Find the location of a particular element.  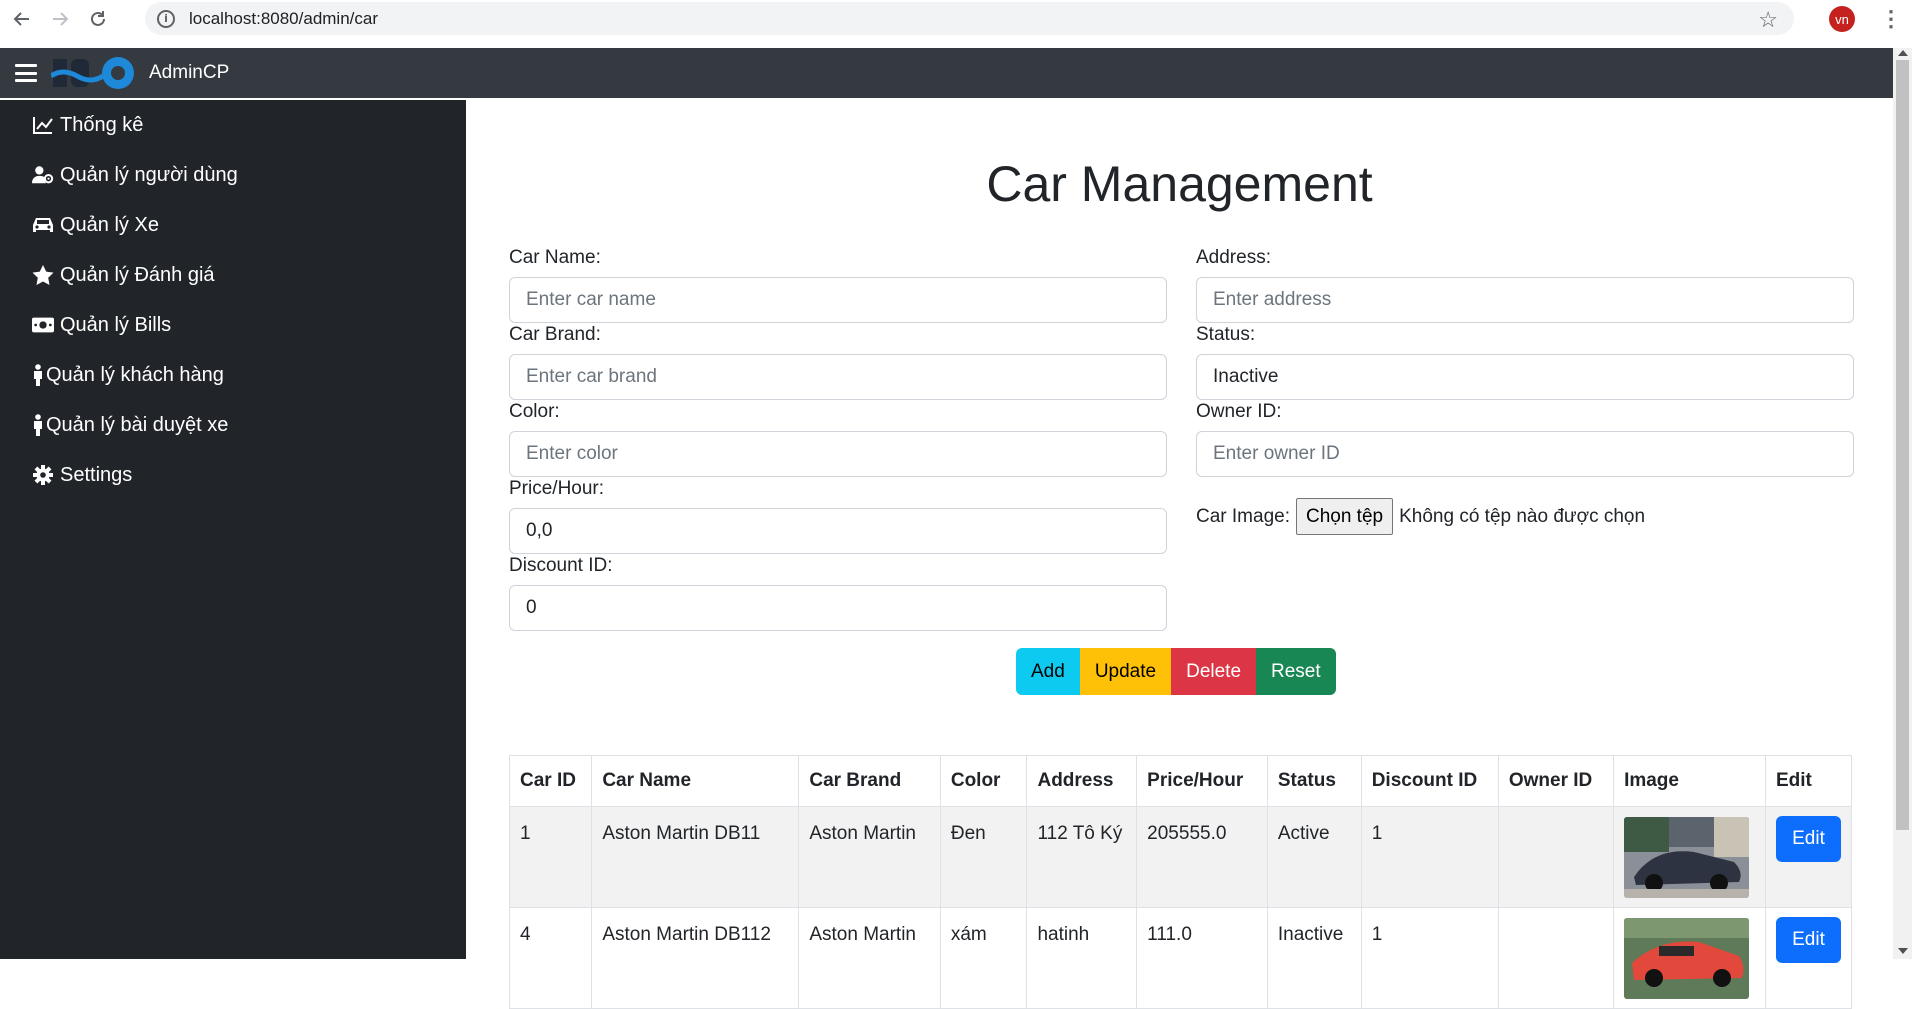

car-brand-label: Car Brand: is located at coordinates (555, 334).